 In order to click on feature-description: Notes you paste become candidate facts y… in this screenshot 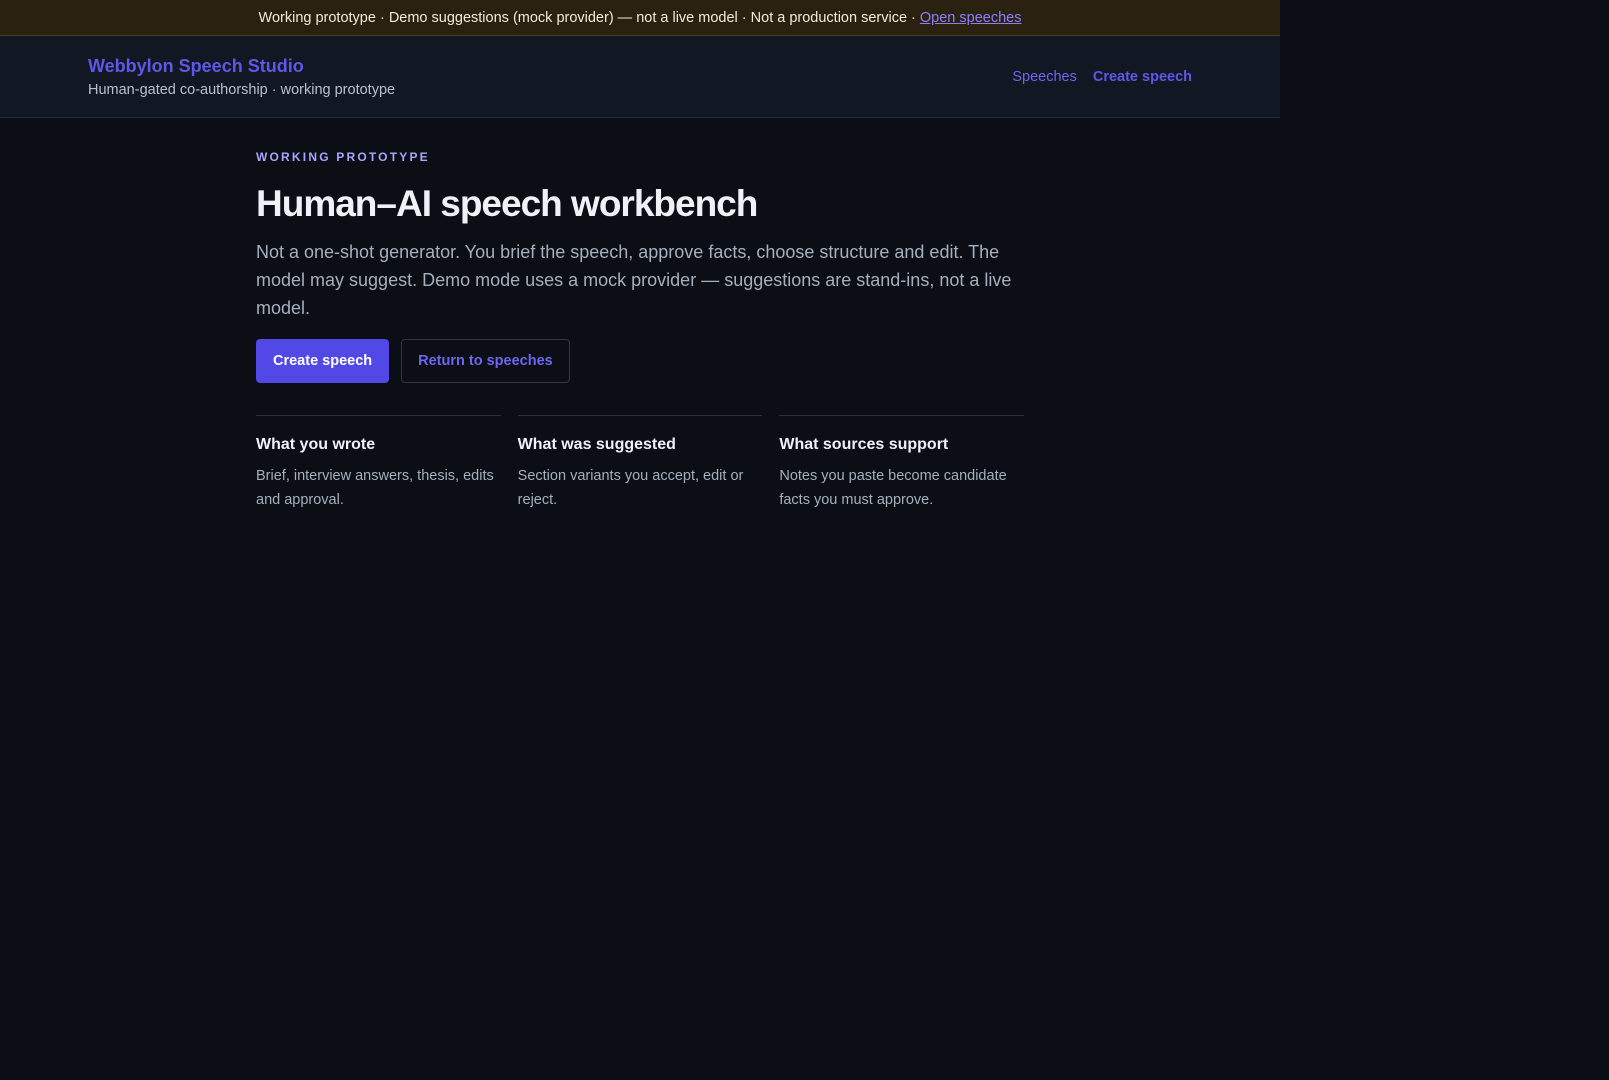, I will do `click(893, 488)`.